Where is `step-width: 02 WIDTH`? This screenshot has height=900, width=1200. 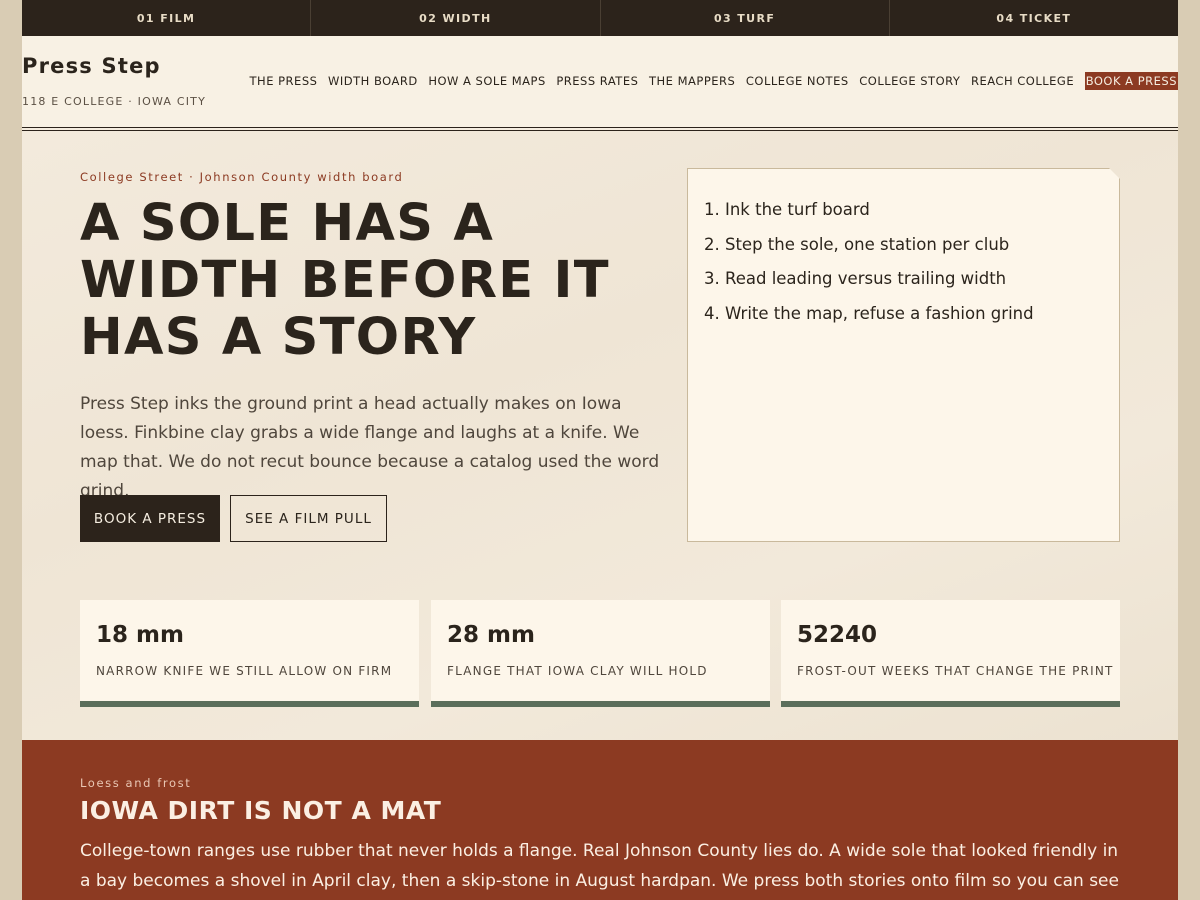
step-width: 02 WIDTH is located at coordinates (456, 18).